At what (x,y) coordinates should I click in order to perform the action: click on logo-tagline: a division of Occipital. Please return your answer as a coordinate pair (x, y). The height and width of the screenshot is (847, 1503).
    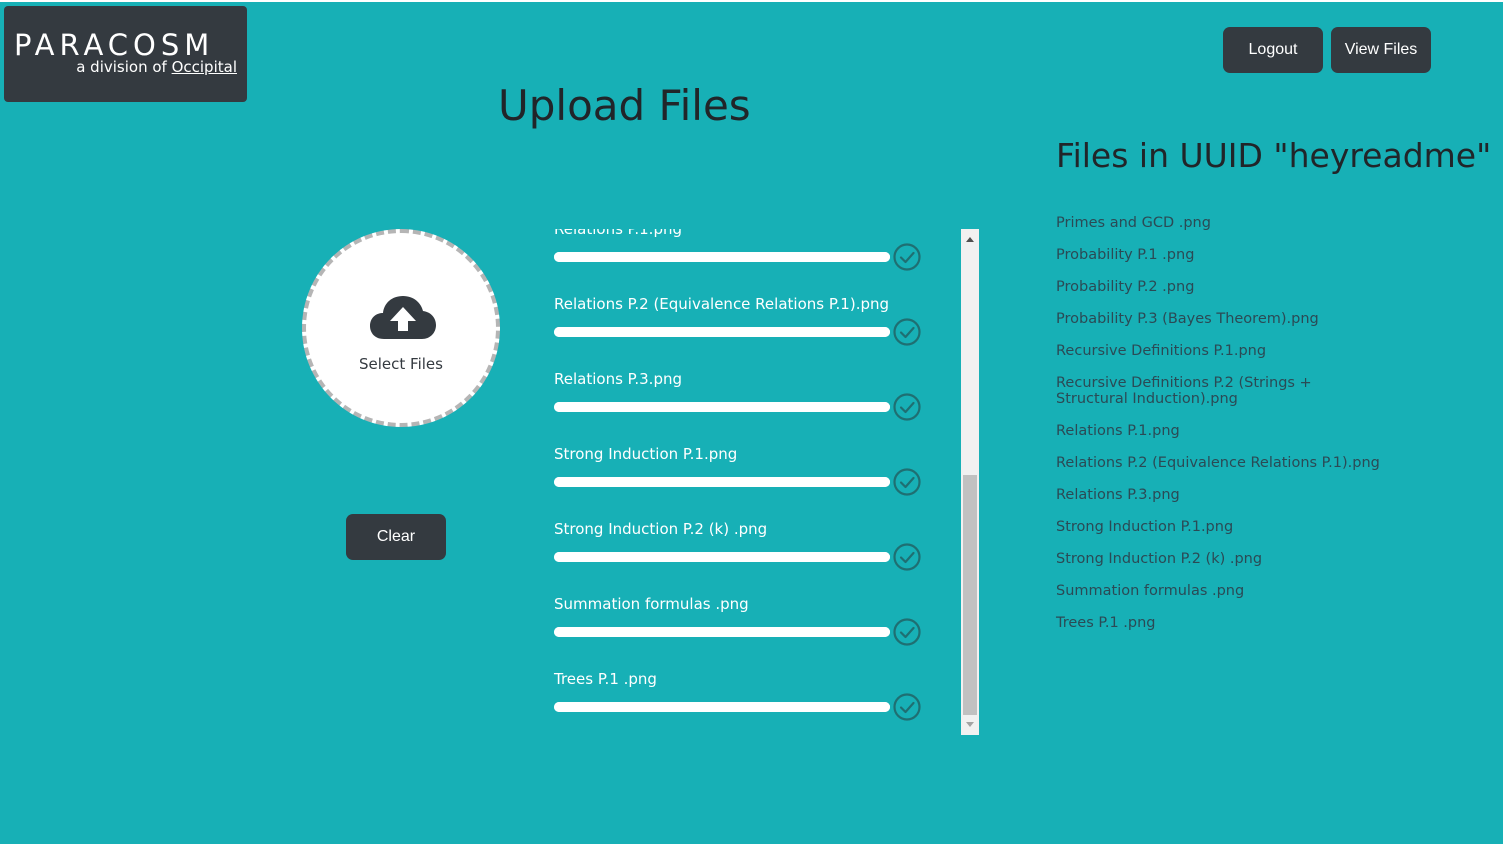
    Looking at the image, I should click on (156, 67).